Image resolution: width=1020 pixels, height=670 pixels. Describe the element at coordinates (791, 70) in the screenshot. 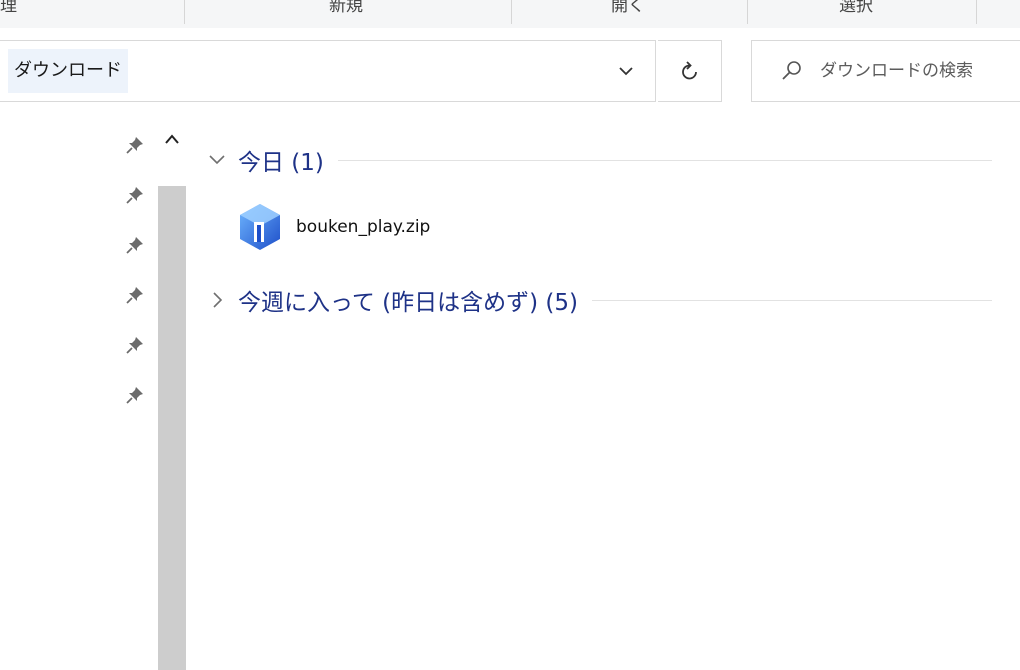

I see `search-icon` at that location.